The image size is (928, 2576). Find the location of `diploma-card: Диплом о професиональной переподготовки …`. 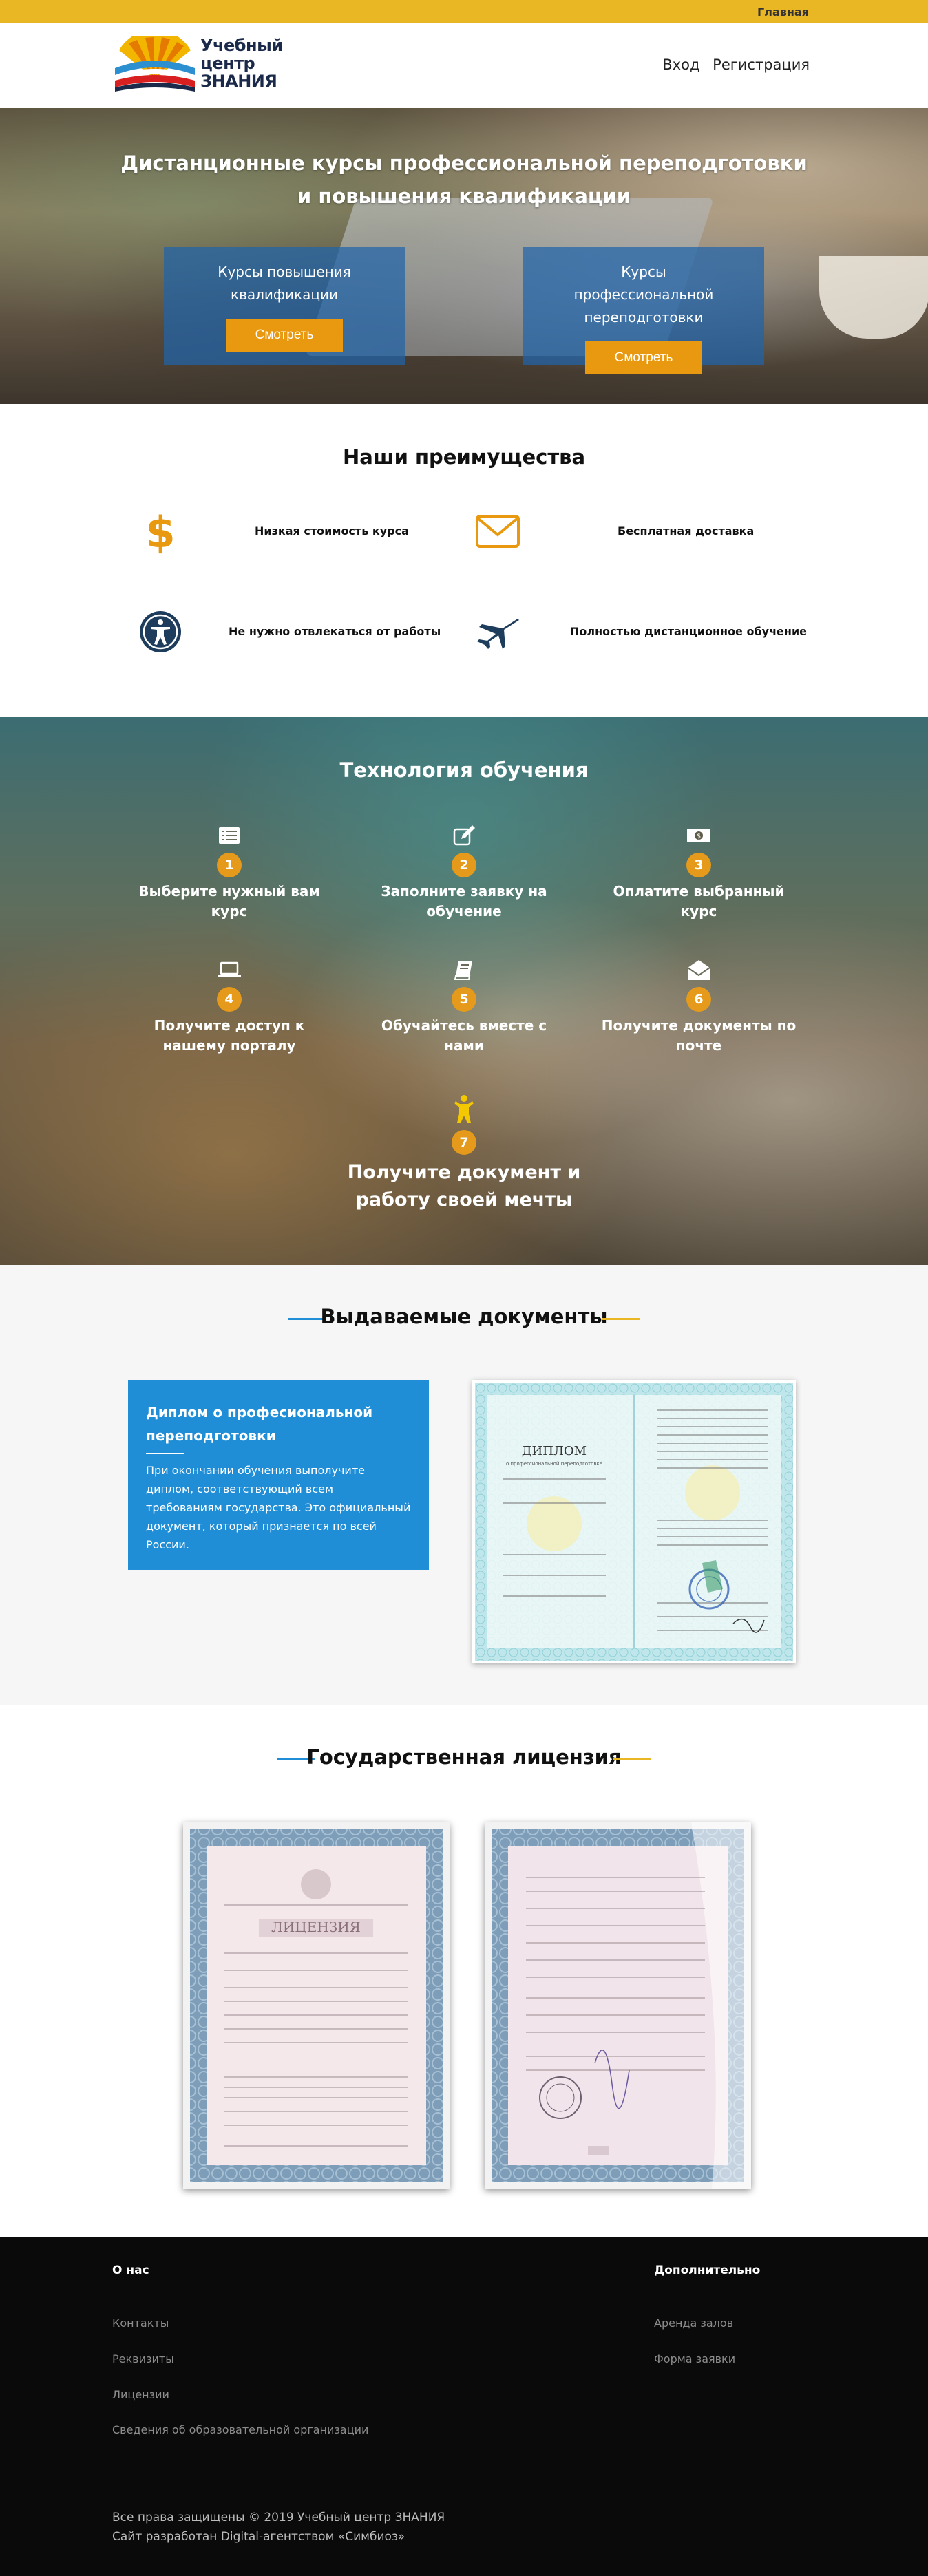

diploma-card: Диплом о професиональной переподготовки … is located at coordinates (279, 1475).